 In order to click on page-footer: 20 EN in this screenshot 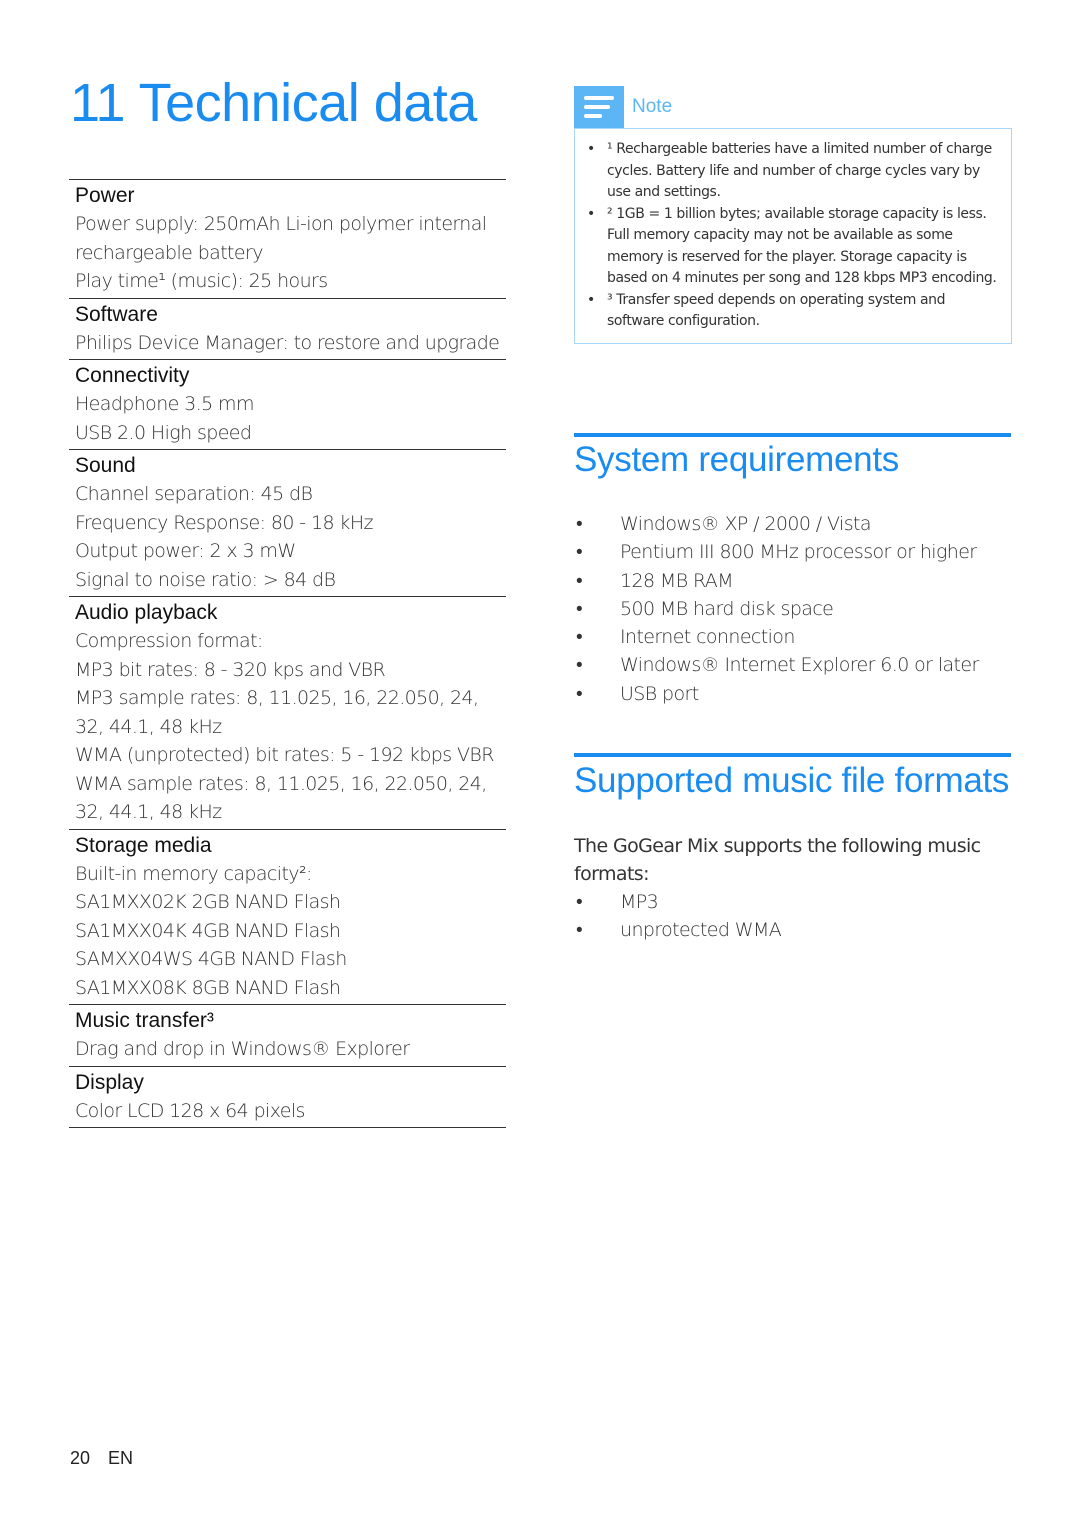, I will do `click(101, 1458)`.